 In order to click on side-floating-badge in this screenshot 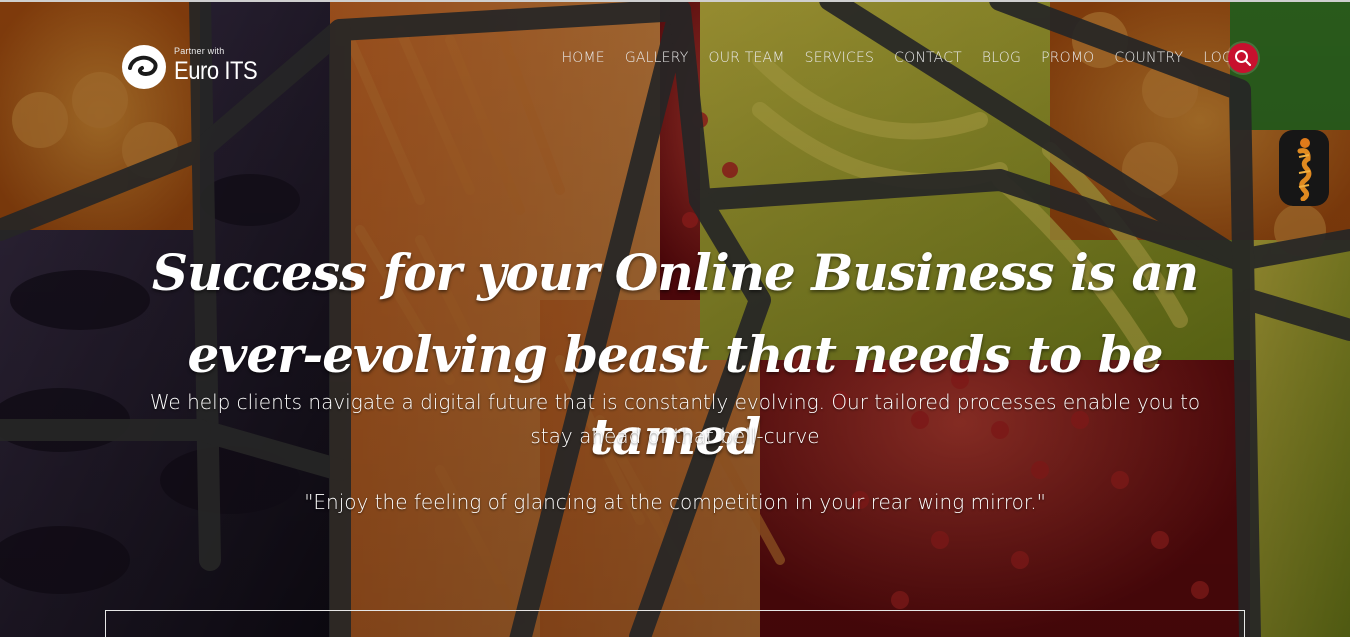, I will do `click(1304, 168)`.